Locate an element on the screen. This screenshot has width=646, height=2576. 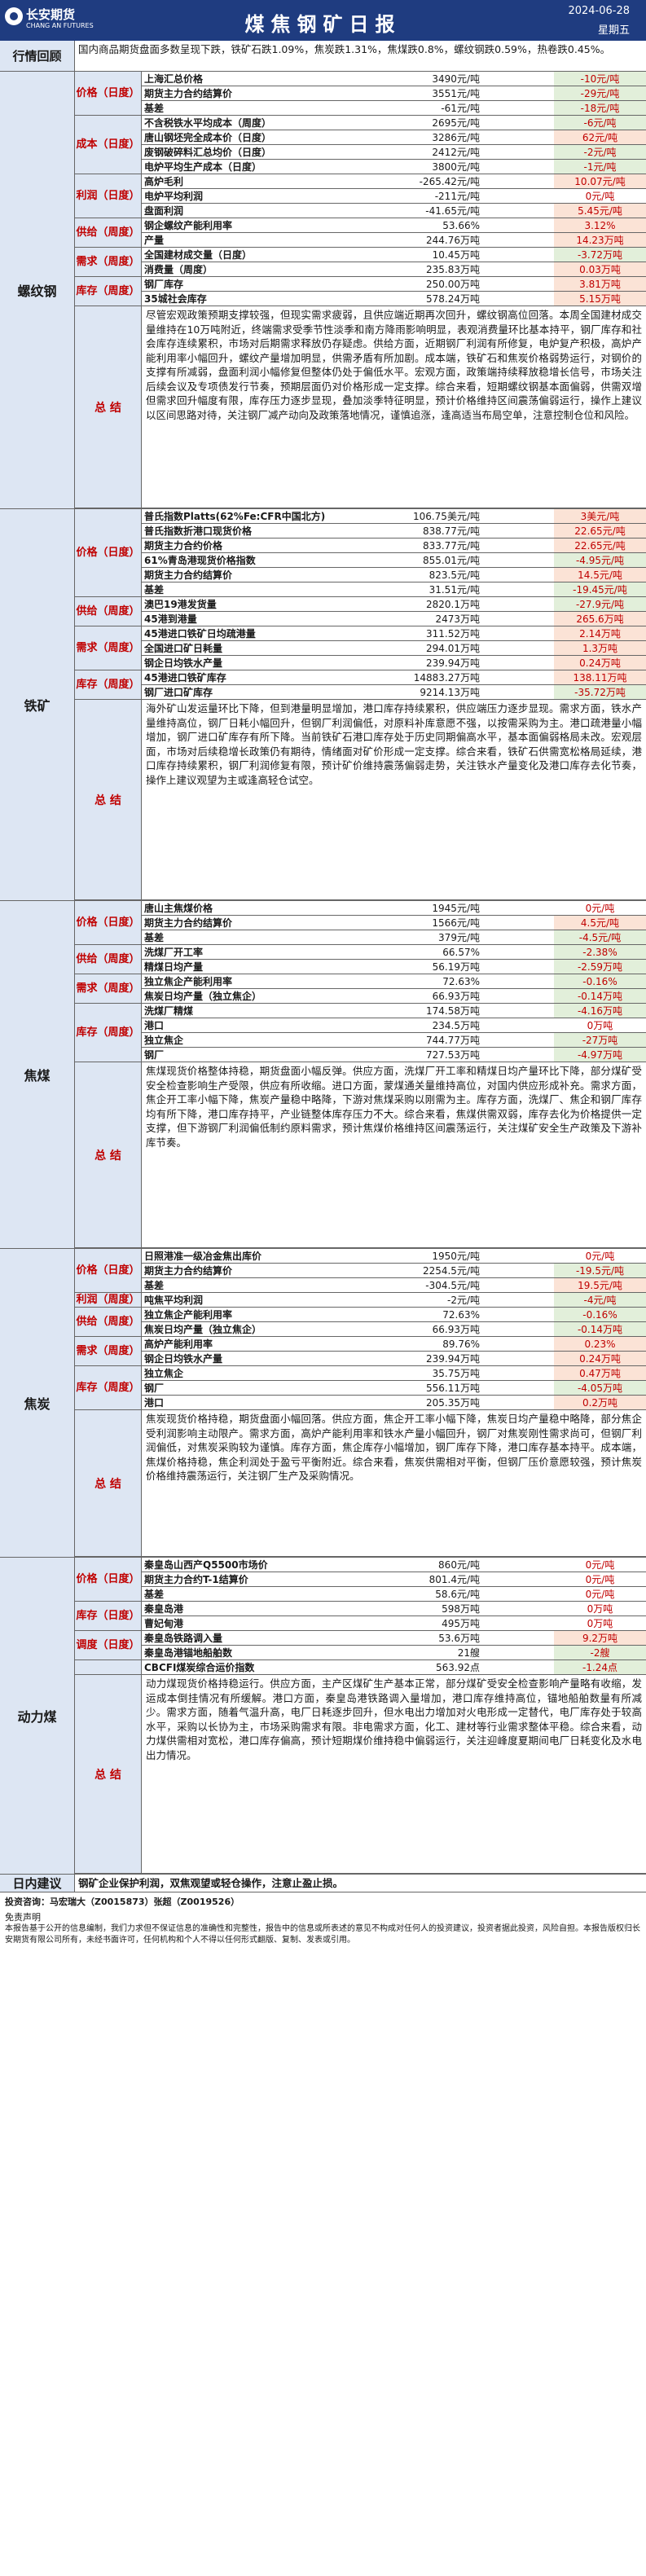
metric-row: 钢厂 727.53万吨 -4.97万吨 is located at coordinates (394, 1055).